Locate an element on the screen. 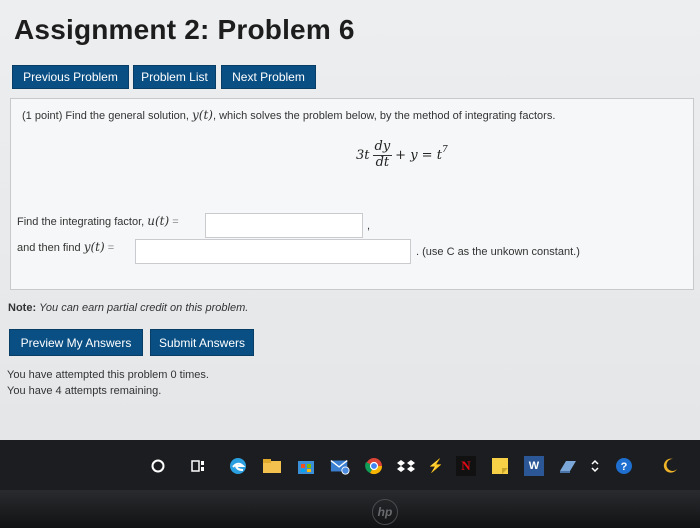  edge-icon is located at coordinates (238, 466).